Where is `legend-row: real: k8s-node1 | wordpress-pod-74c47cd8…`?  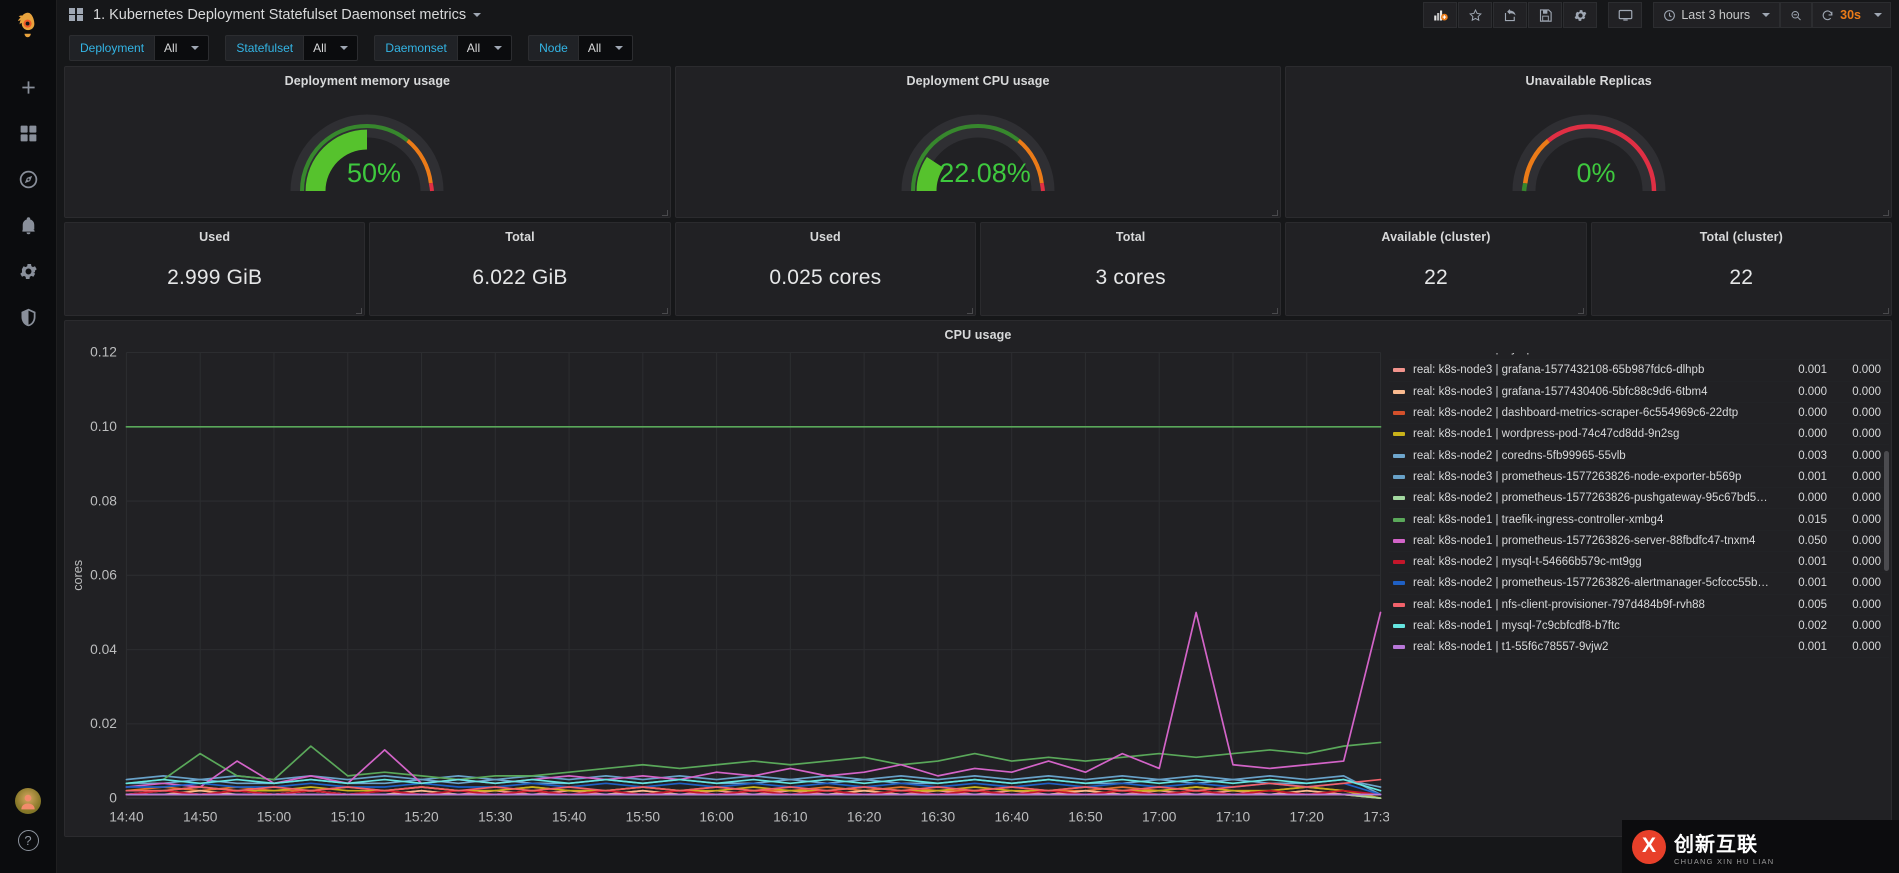 legend-row: real: k8s-node1 | wordpress-pod-74c47cd8… is located at coordinates (1639, 435).